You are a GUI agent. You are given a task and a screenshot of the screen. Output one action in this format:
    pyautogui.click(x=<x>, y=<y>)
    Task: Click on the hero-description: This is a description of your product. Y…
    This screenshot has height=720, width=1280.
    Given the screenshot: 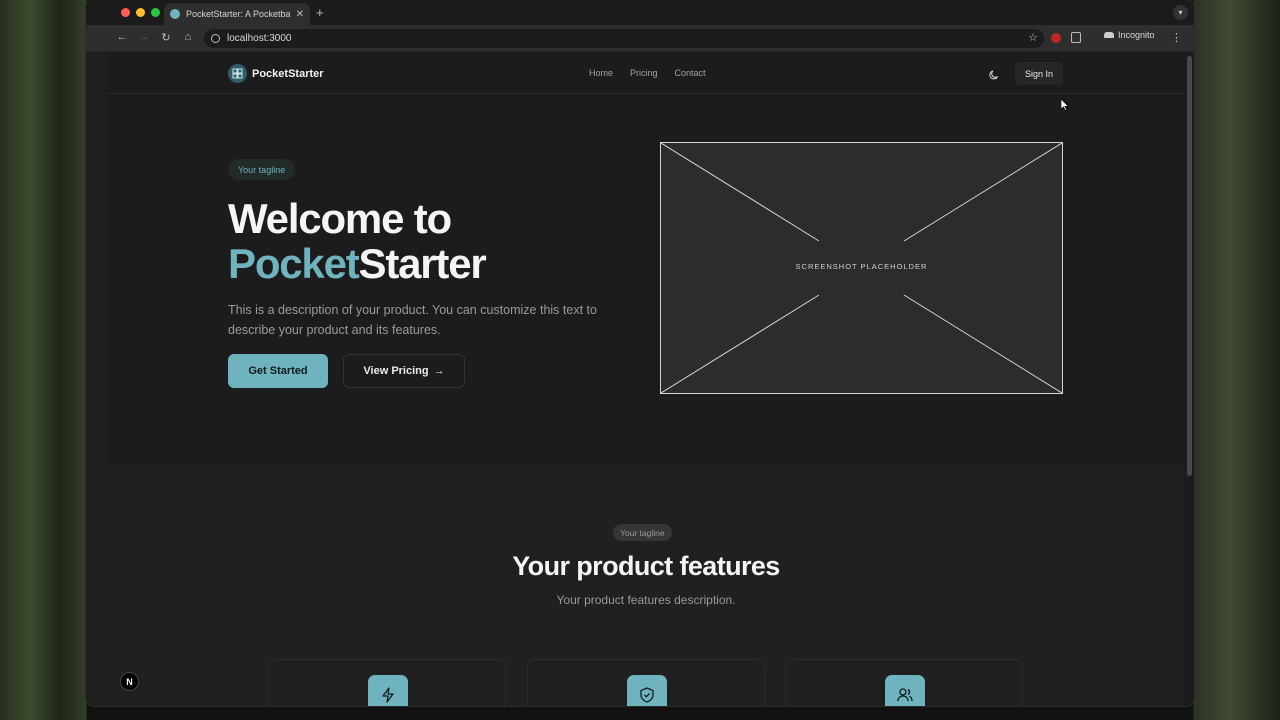 What is the action you would take?
    pyautogui.click(x=412, y=320)
    